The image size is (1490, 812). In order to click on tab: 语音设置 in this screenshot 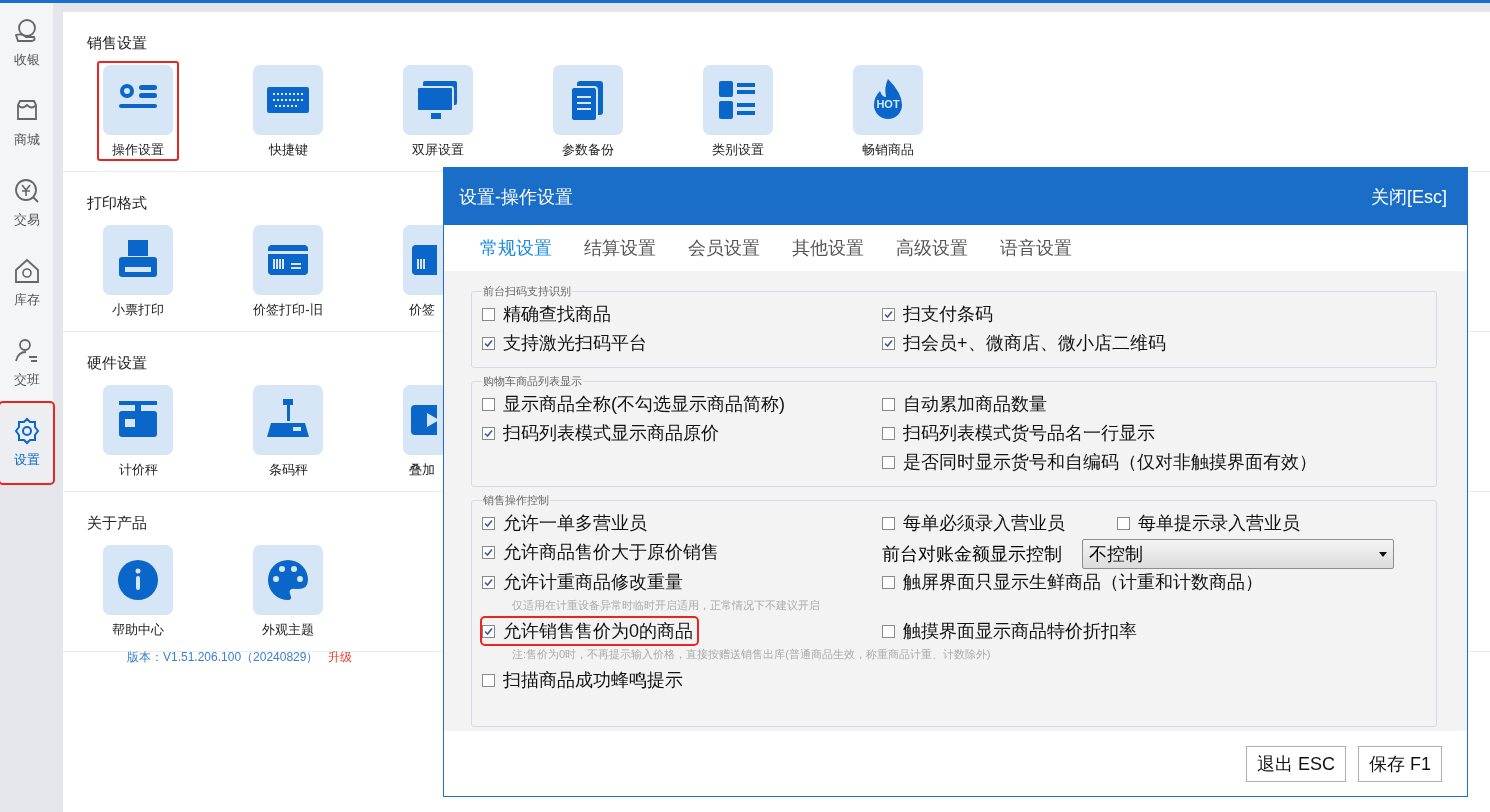, I will do `click(1036, 248)`.